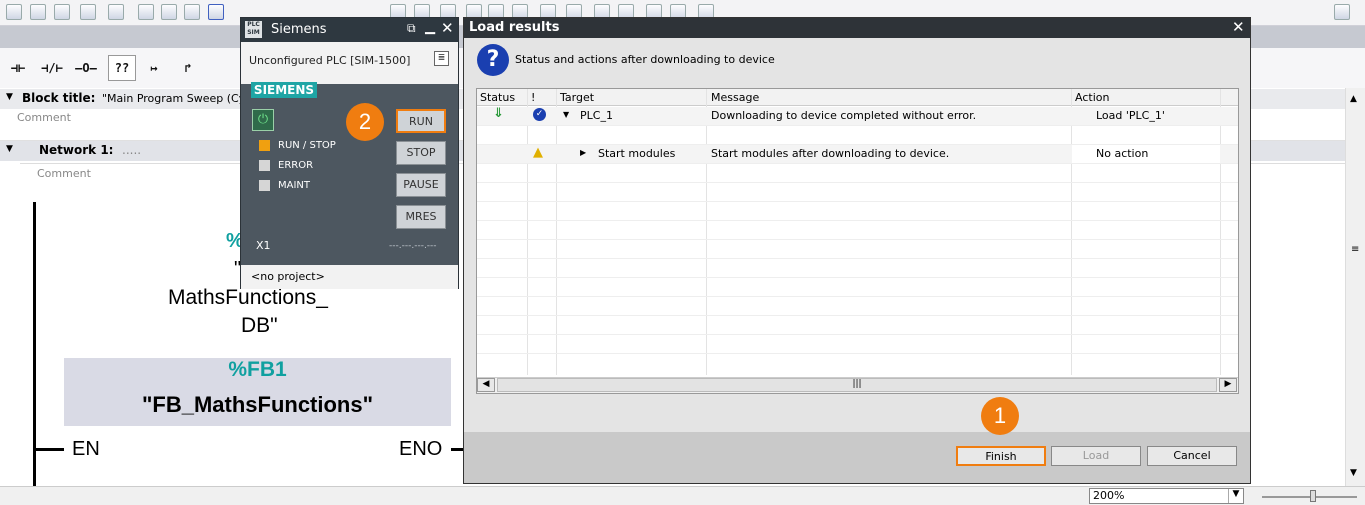 This screenshot has height=505, width=1365. I want to click on plcsim-footer: <no project>, so click(349, 277).